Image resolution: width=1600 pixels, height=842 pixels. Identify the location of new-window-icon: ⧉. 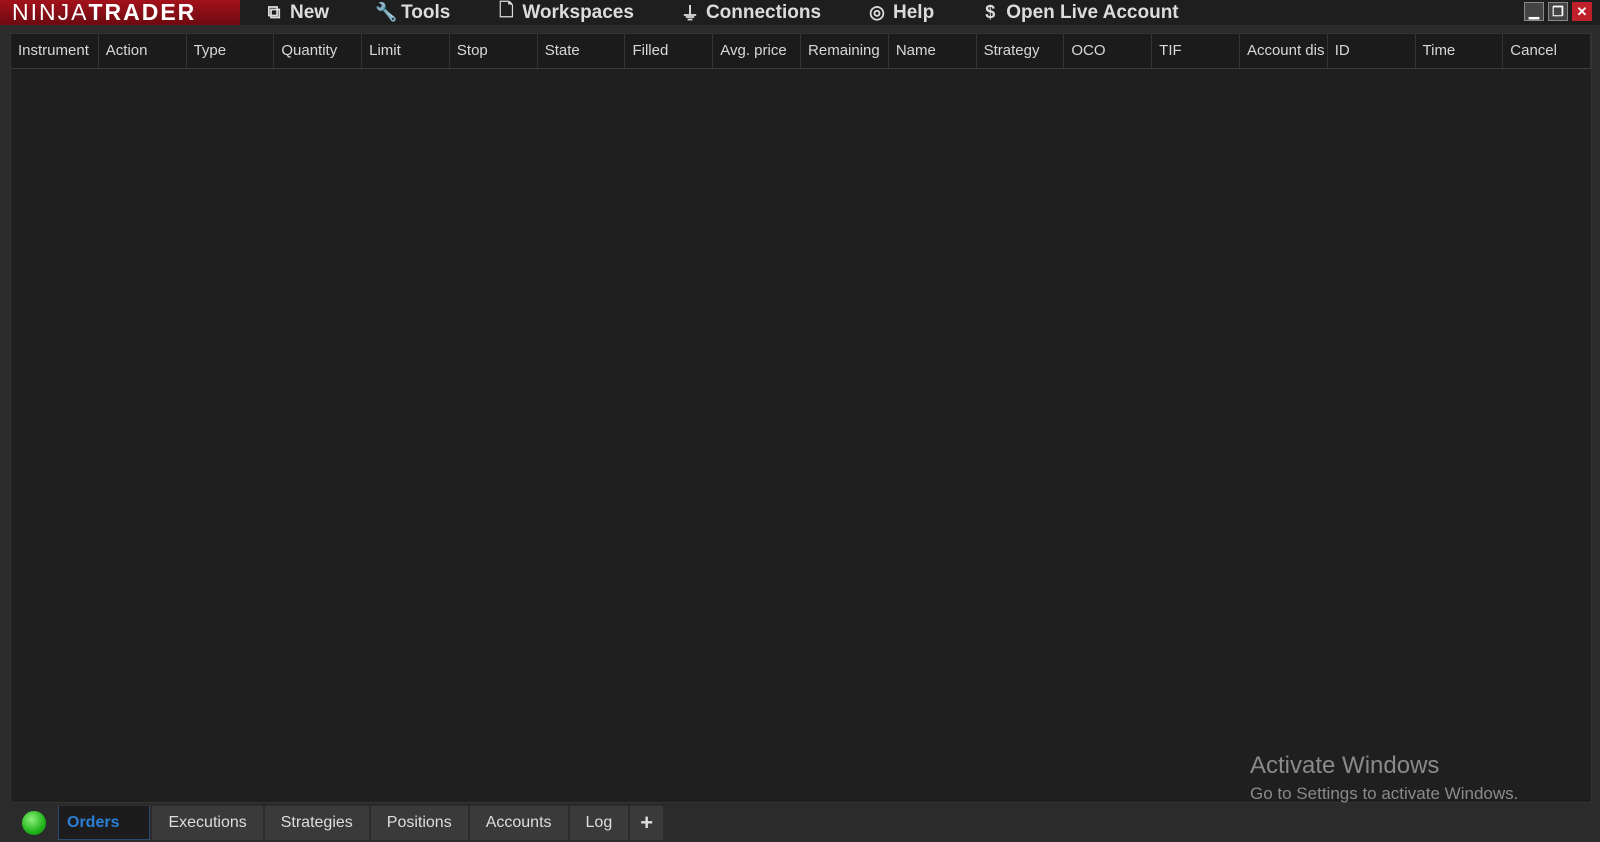
(274, 12).